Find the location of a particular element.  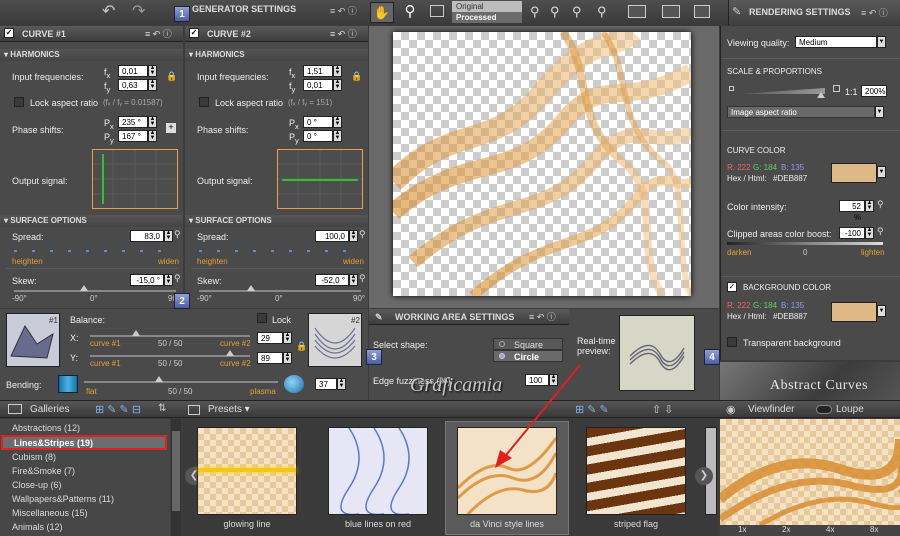

bending-input: 37 is located at coordinates (326, 384).